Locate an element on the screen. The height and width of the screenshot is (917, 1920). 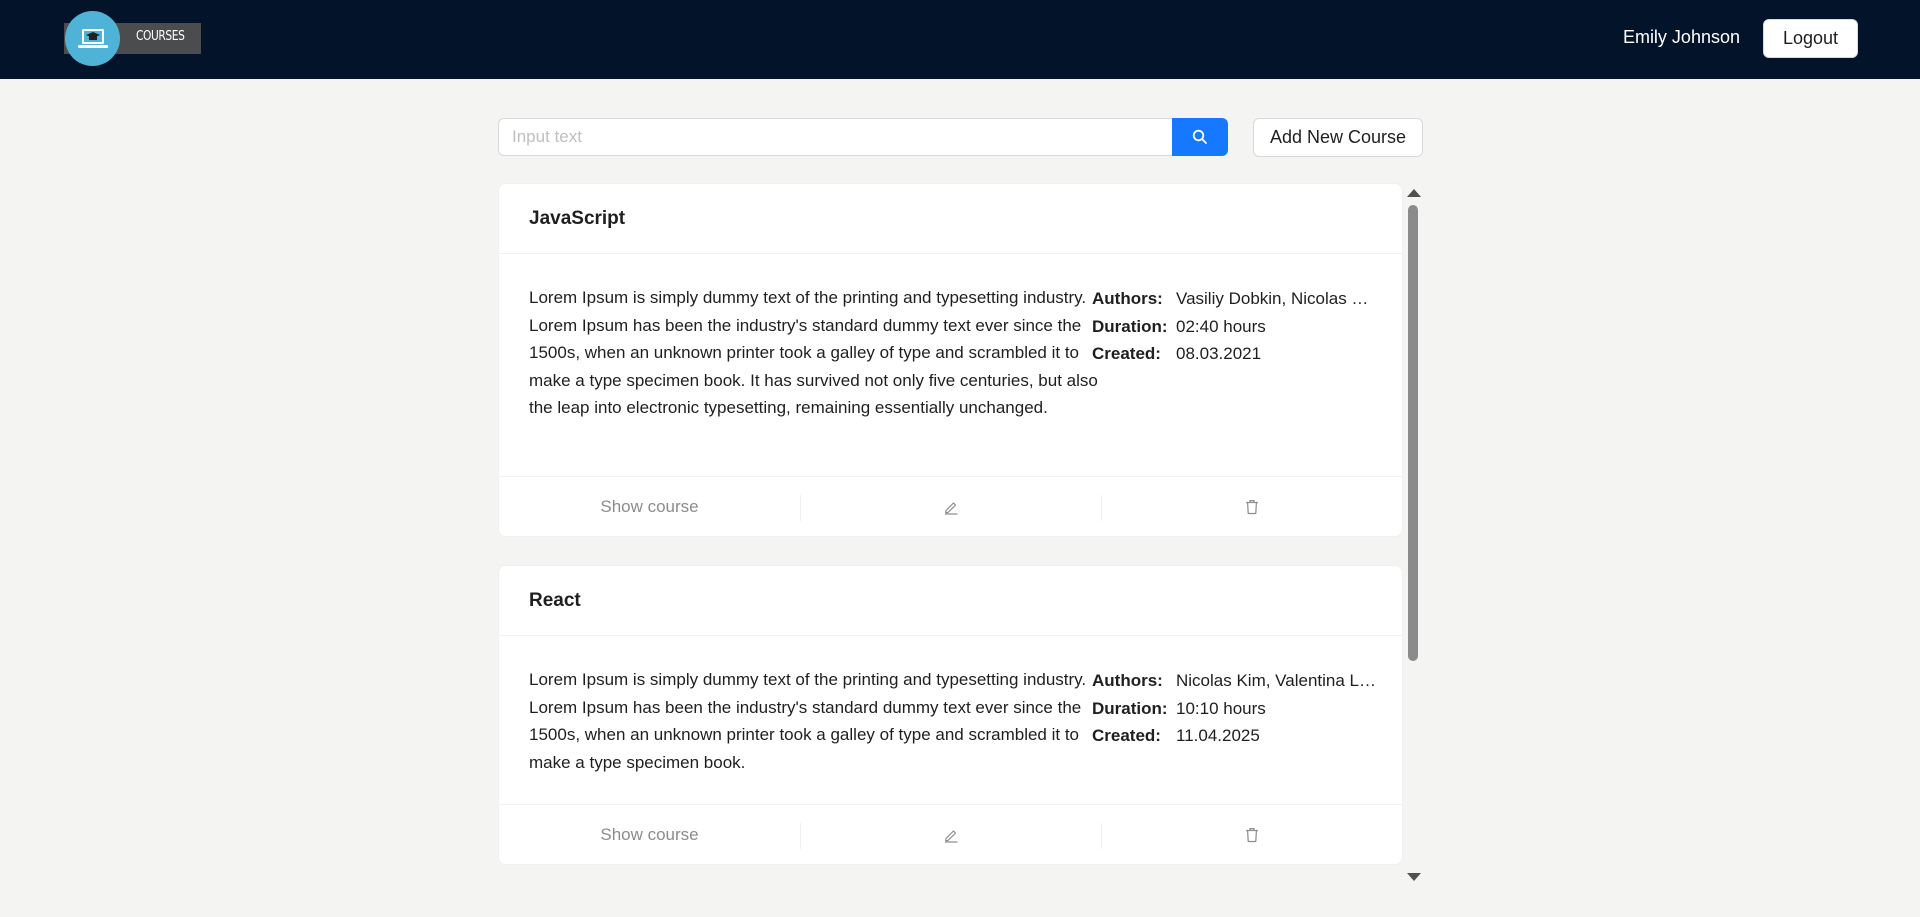
duration-value: 02:40 hours is located at coordinates (1221, 326).